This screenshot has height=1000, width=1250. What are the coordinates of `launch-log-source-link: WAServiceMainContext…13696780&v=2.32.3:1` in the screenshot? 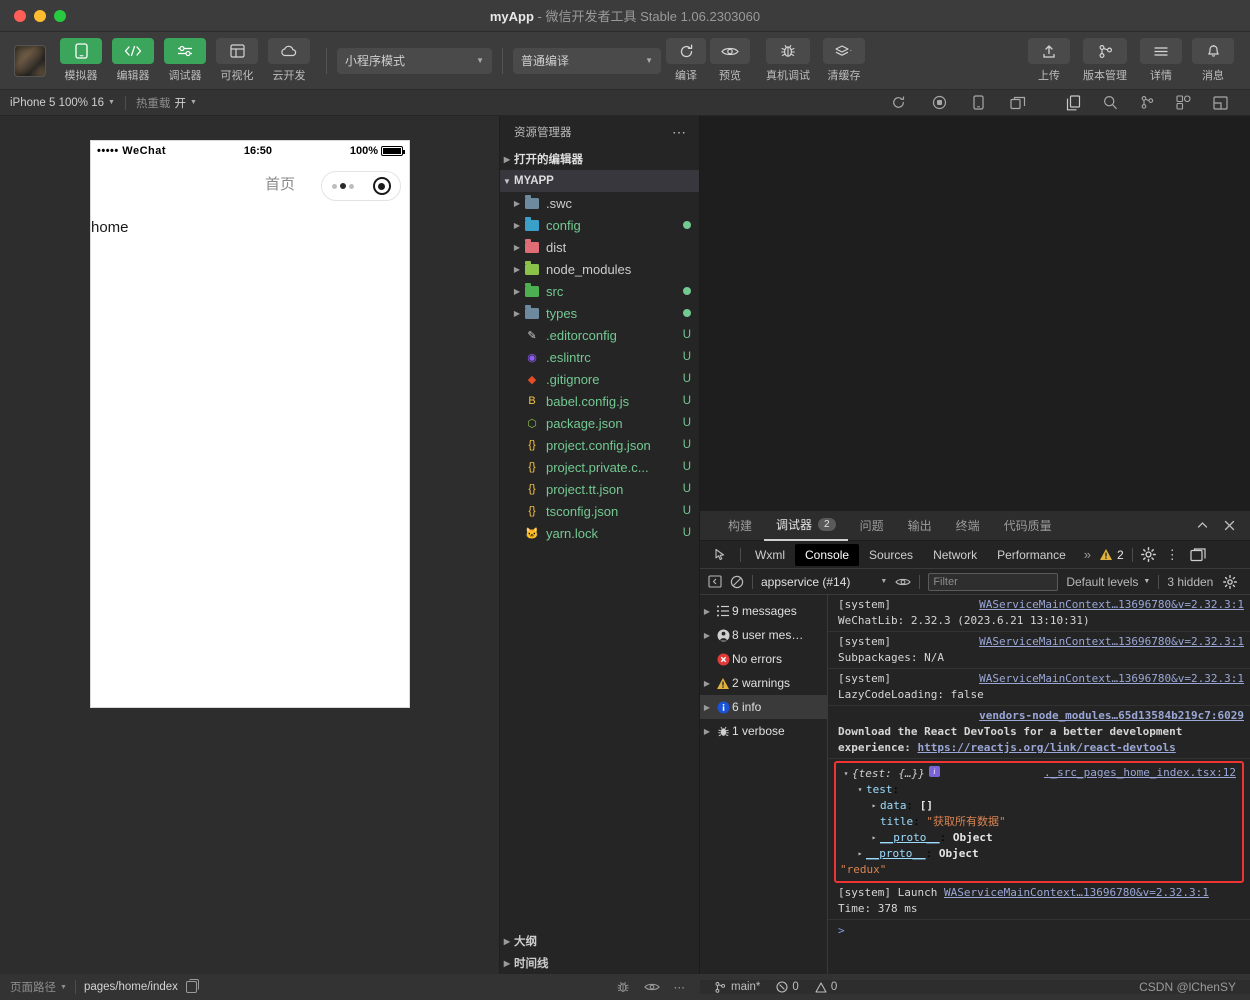 It's located at (1076, 893).